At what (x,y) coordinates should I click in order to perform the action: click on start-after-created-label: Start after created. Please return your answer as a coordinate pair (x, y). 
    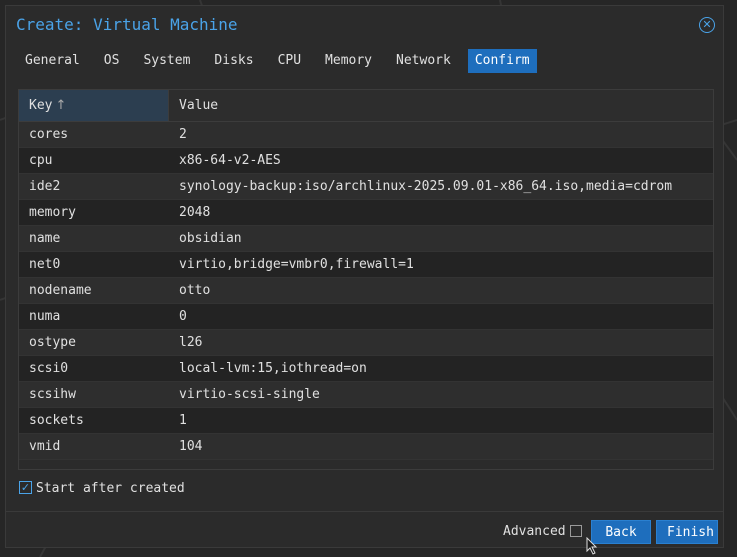
    Looking at the image, I should click on (110, 488).